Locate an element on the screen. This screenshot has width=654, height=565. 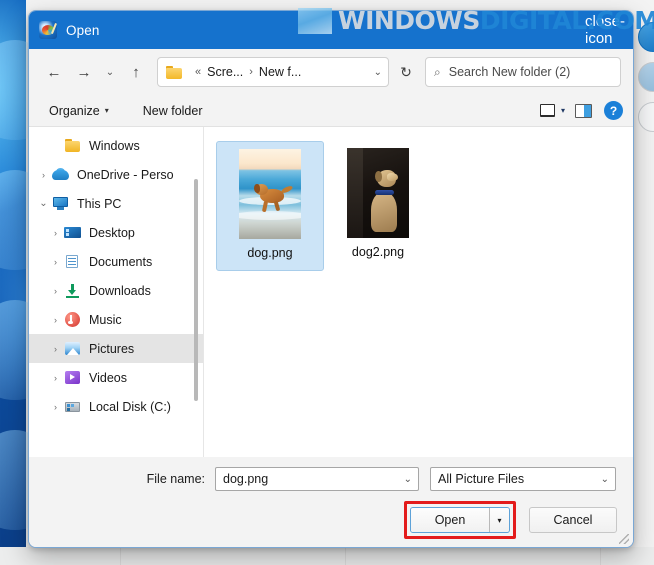
new-folder-button: New folder is located at coordinates (173, 111).